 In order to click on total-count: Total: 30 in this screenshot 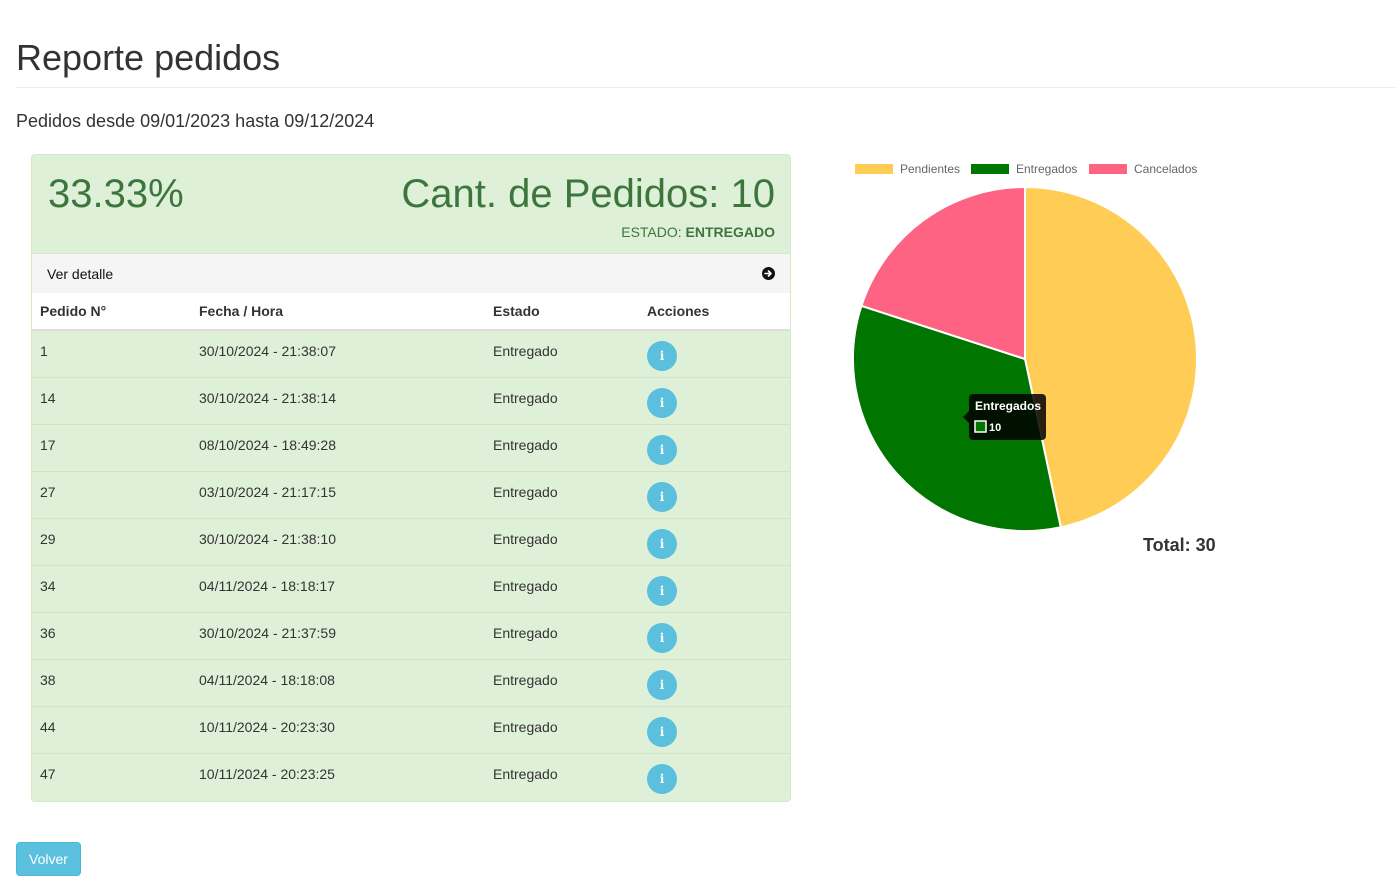, I will do `click(1179, 545)`.